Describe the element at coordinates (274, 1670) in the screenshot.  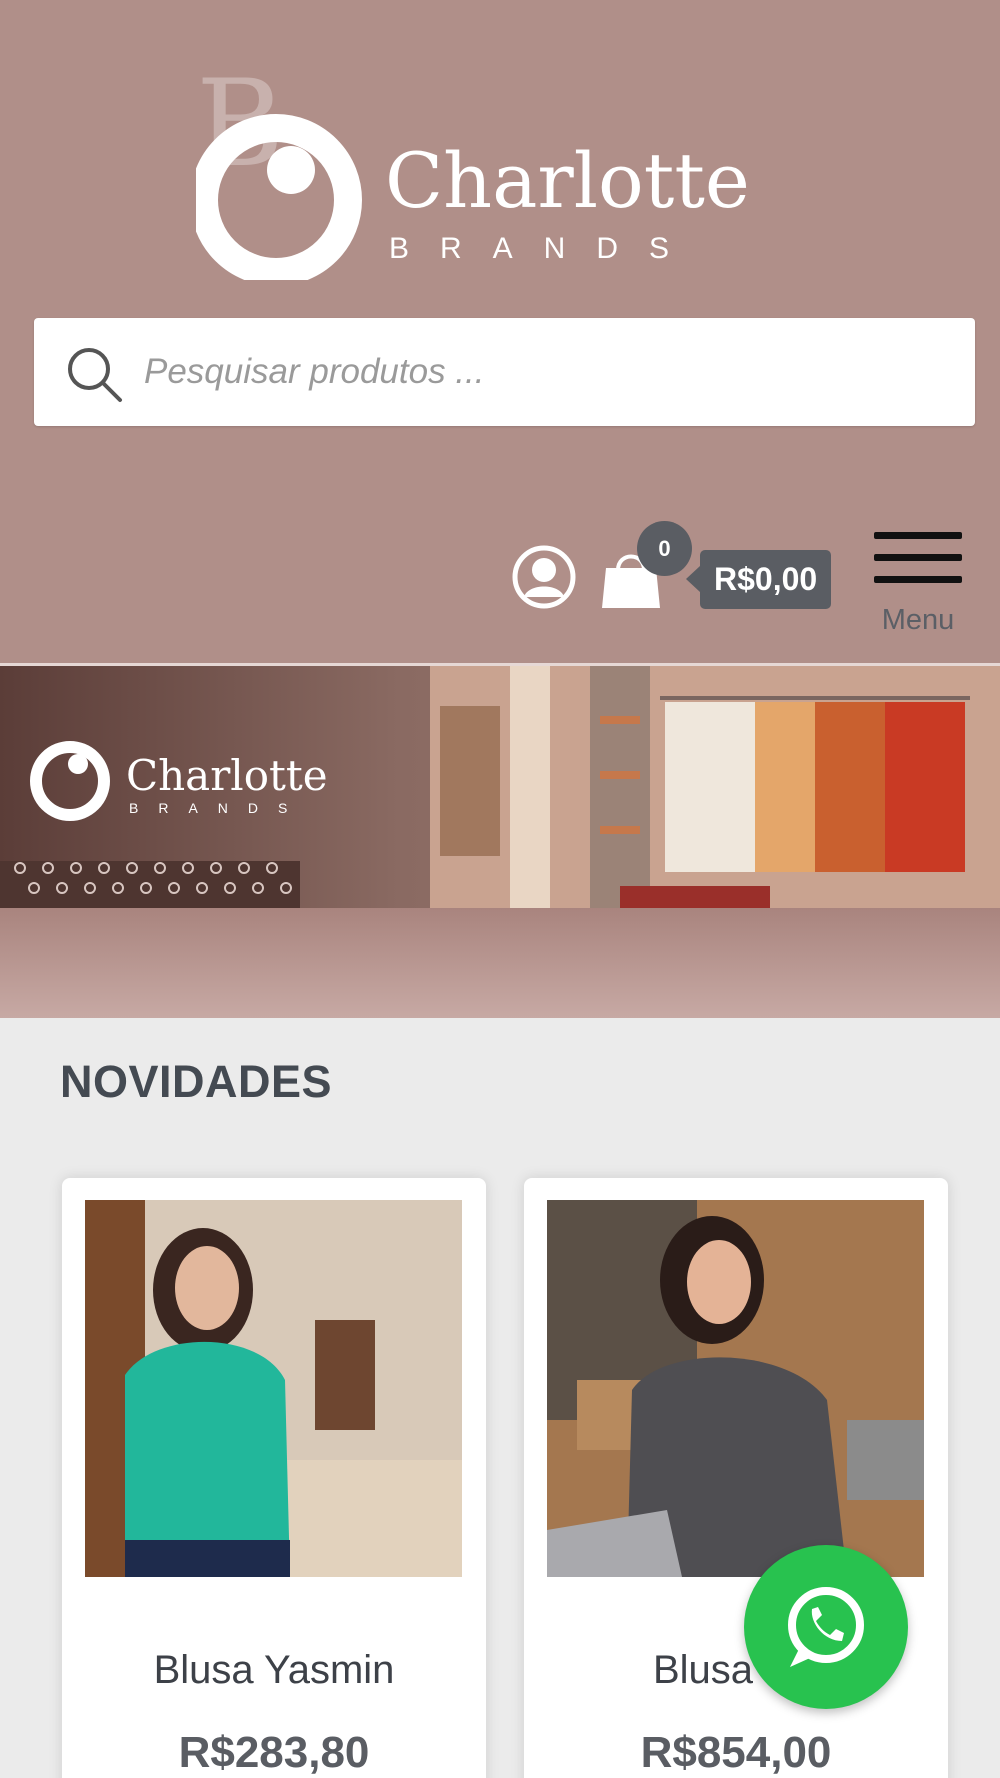
I see `product-name: Blusa Yasmin` at that location.